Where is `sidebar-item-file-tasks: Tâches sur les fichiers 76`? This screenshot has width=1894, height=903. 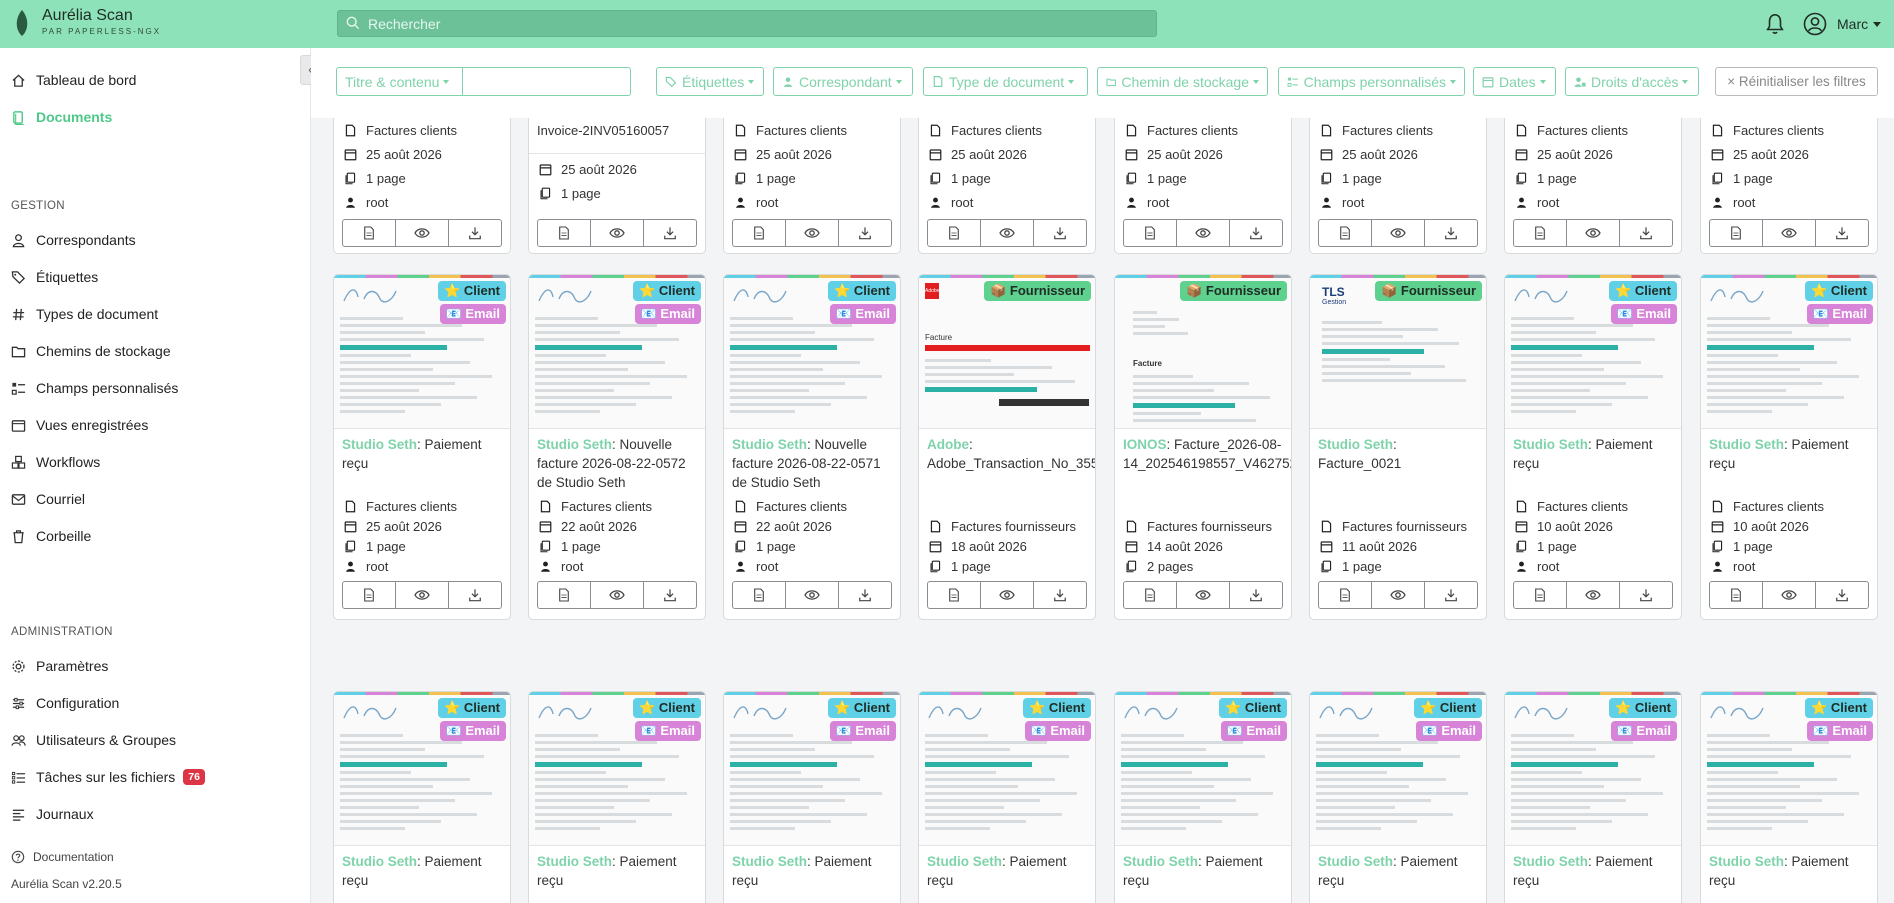
sidebar-item-file-tasks: Tâches sur les fichiers 76 is located at coordinates (108, 777).